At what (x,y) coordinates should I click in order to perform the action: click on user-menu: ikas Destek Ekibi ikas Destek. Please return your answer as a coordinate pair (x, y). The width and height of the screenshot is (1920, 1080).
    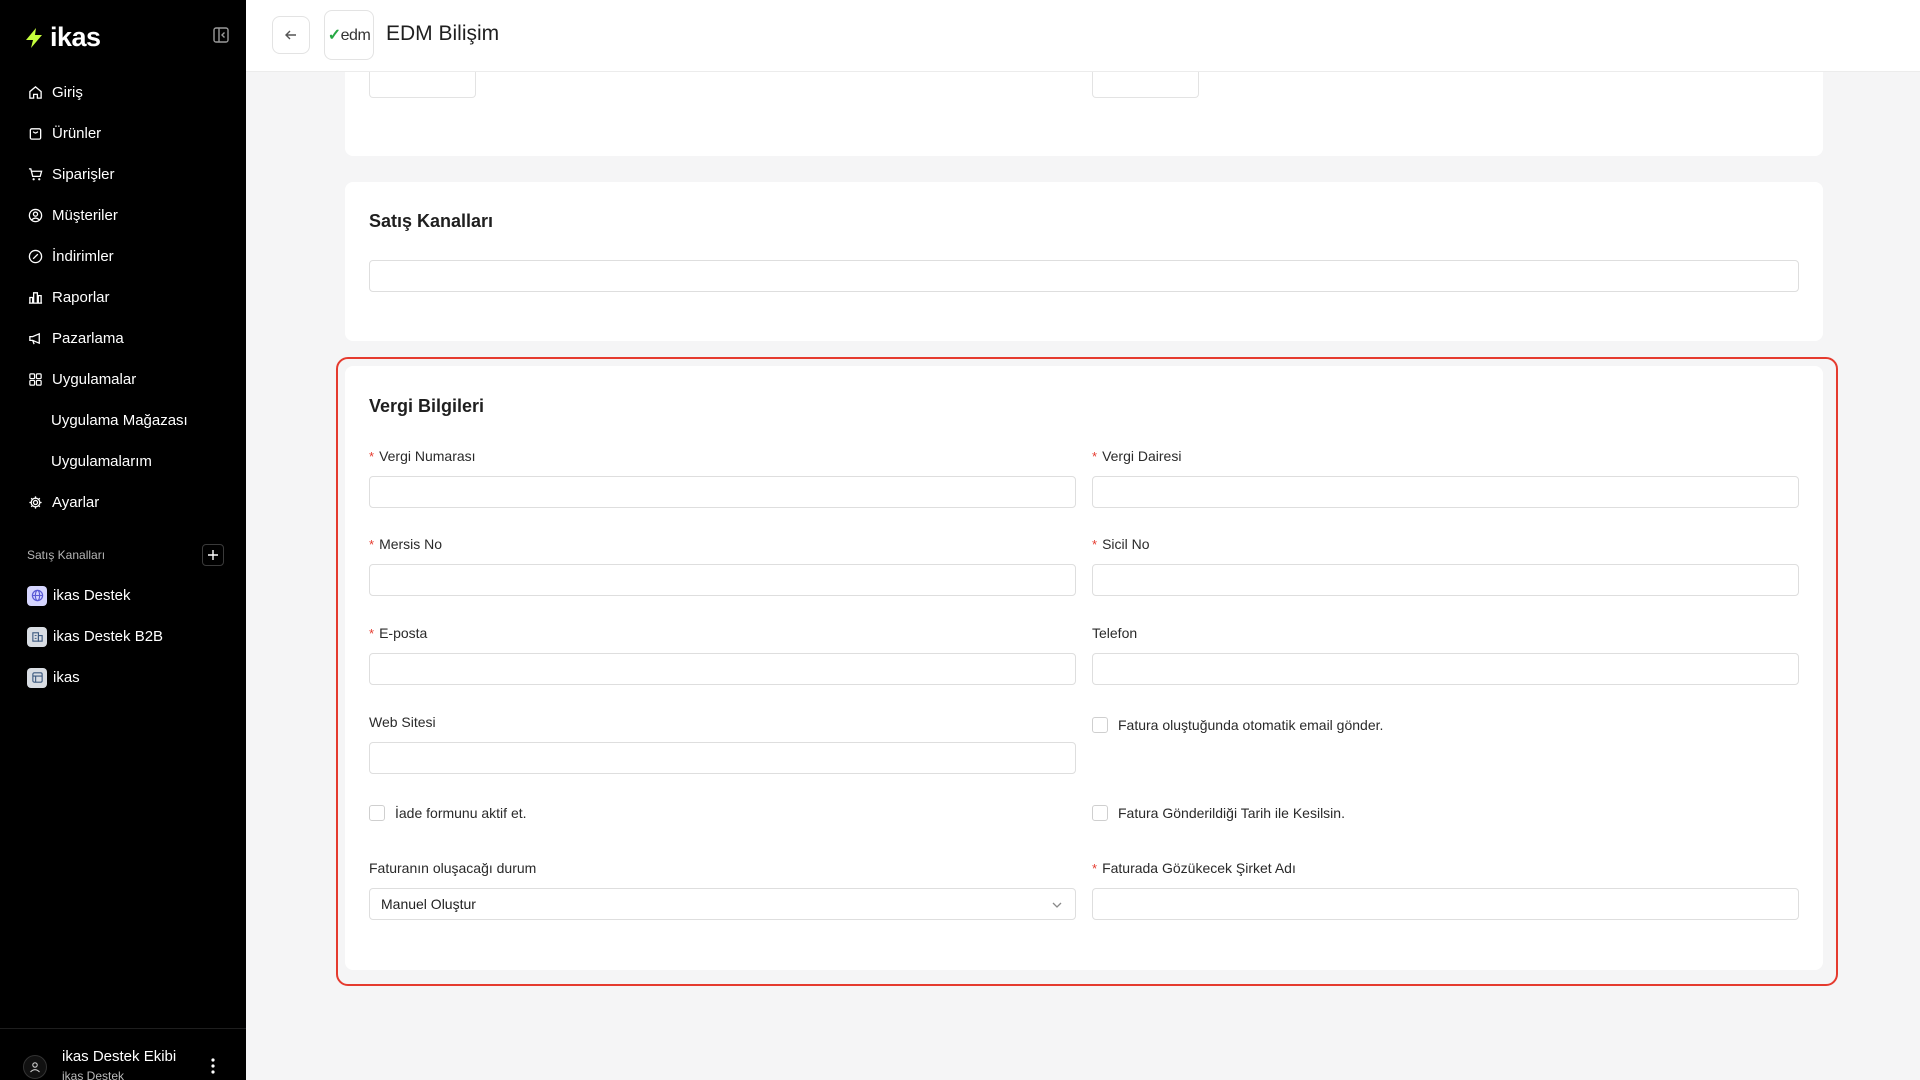
    Looking at the image, I should click on (123, 1054).